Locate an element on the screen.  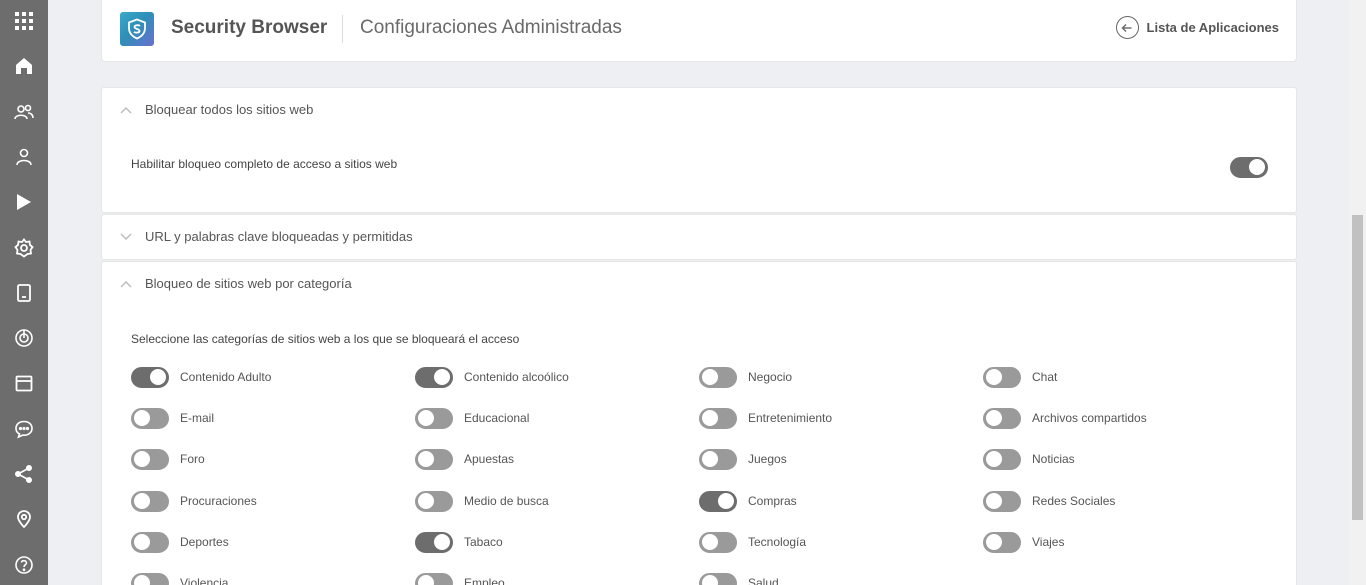
back-to-app-list-link: Lista de Aplicaciones is located at coordinates (1197, 27).